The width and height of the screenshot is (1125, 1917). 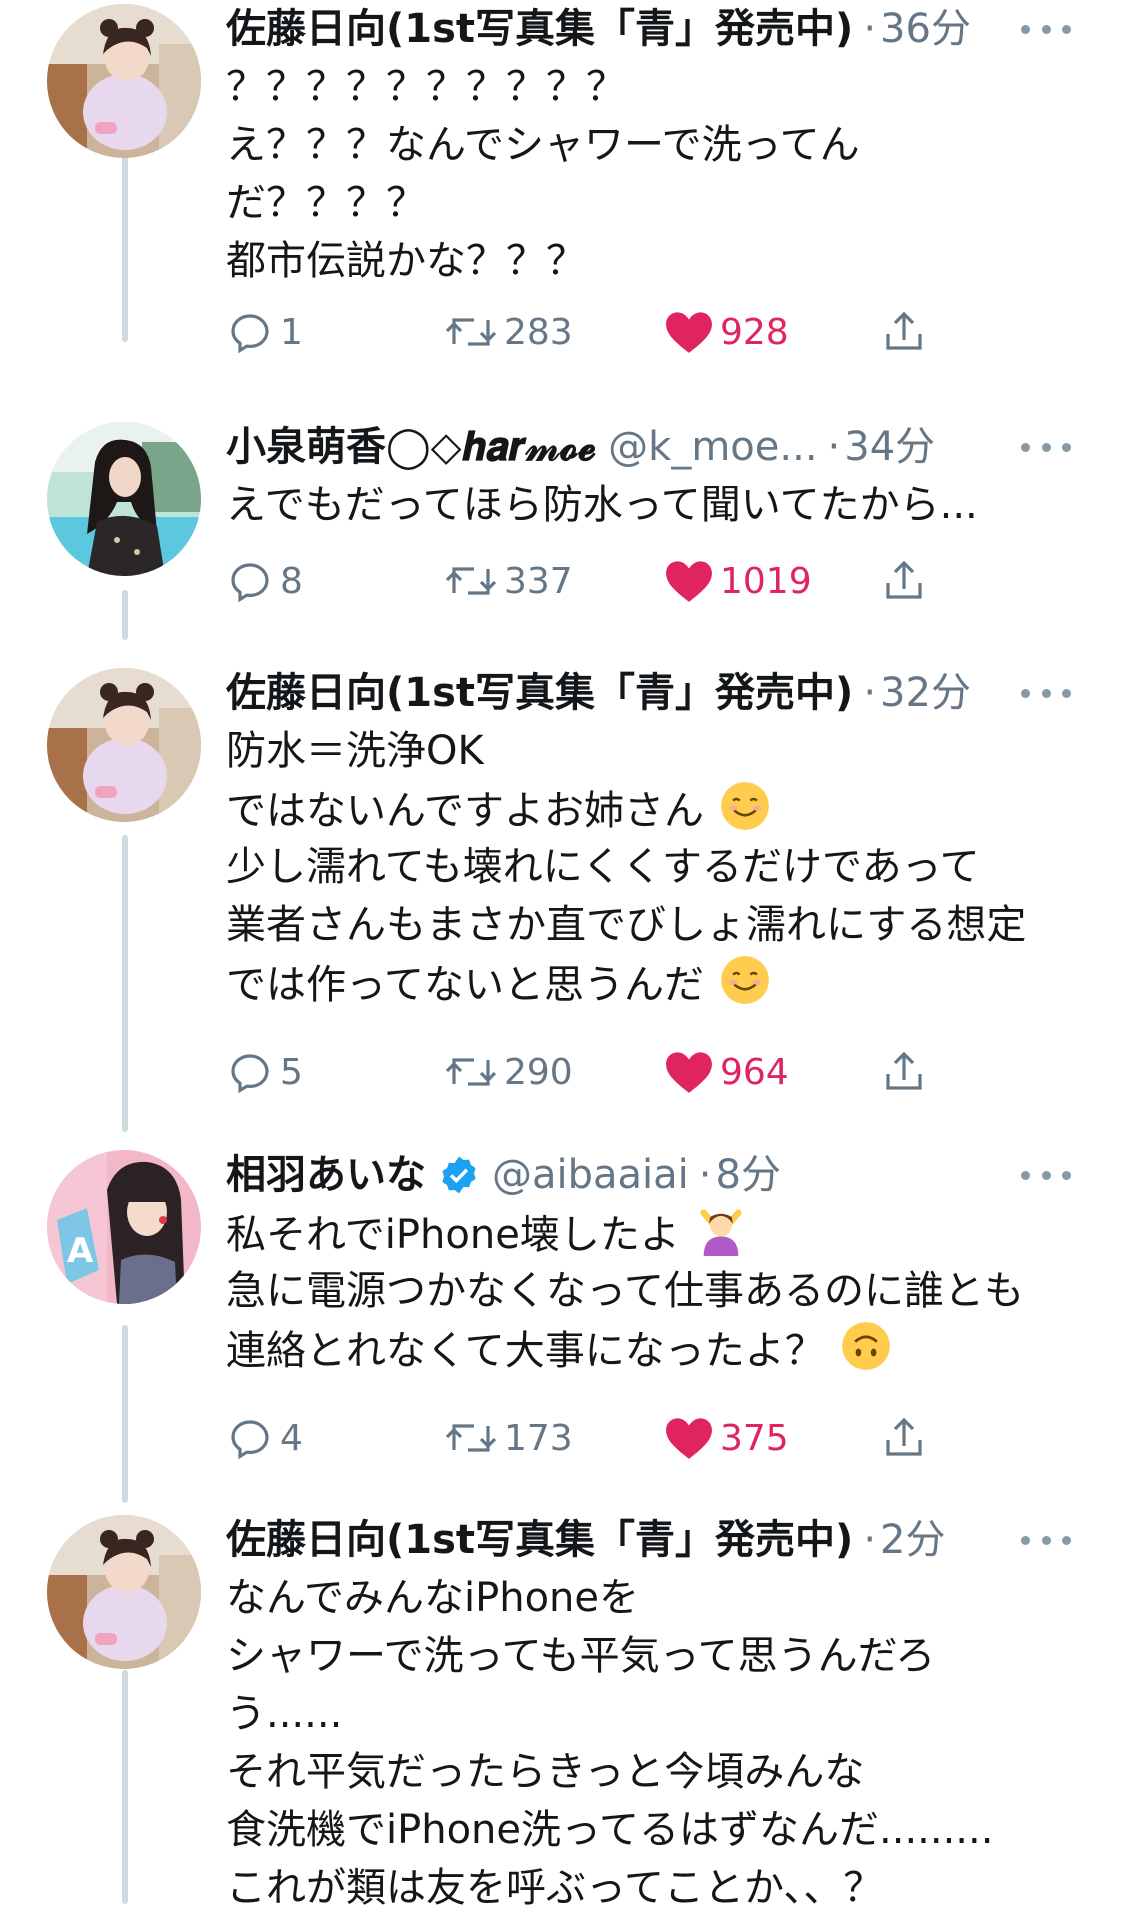 I want to click on timestamp: 32分, so click(x=925, y=693).